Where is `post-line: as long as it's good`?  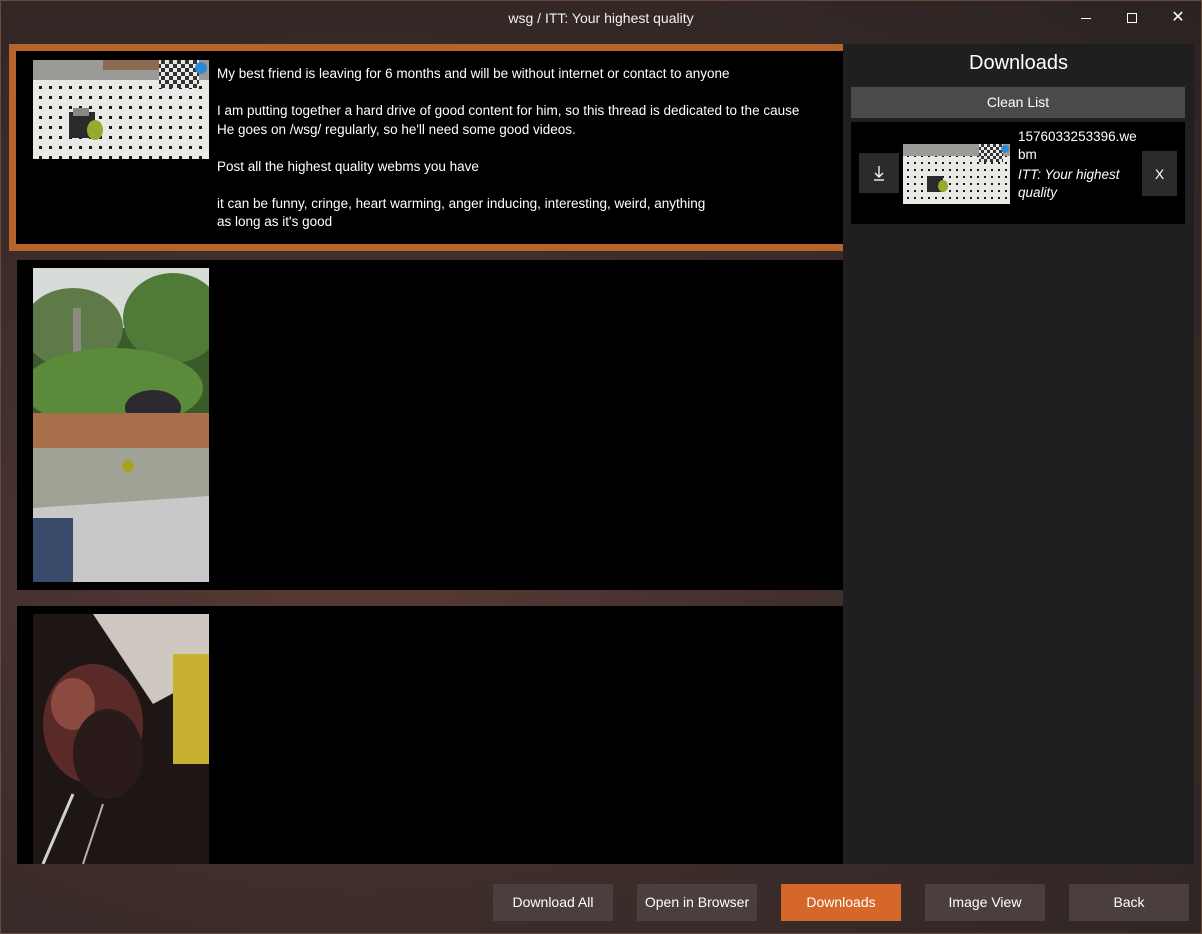
post-line: as long as it's good is located at coordinates (275, 221).